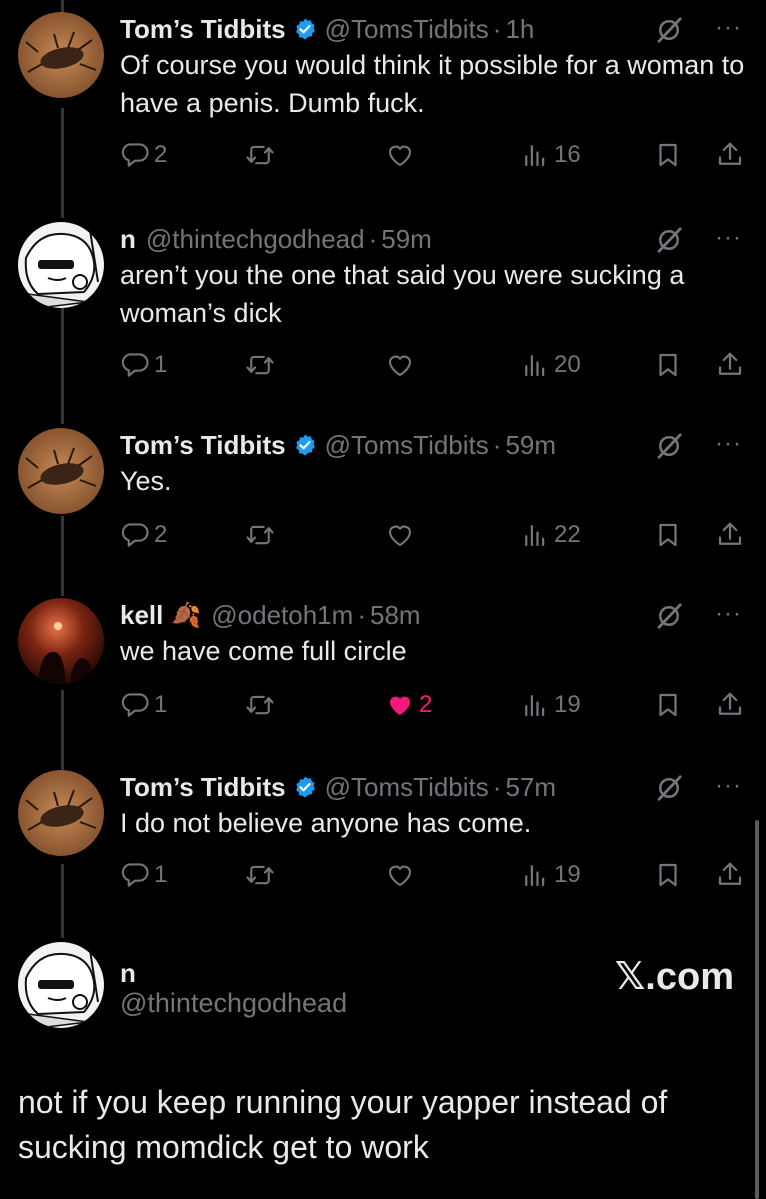  I want to click on tweet-header: Tom’s Tidbits @TomsTidbits · 57m ···, so click(433, 787).